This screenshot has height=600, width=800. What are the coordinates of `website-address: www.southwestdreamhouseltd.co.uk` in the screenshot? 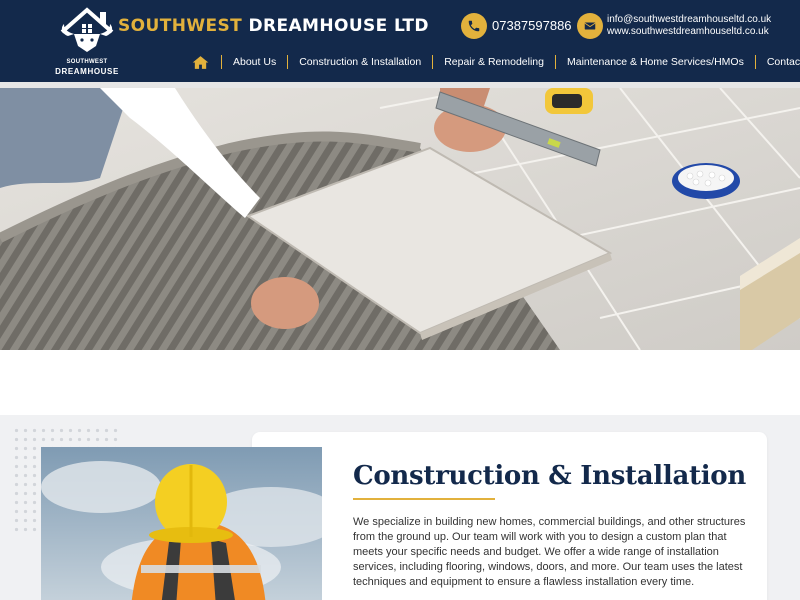 It's located at (689, 32).